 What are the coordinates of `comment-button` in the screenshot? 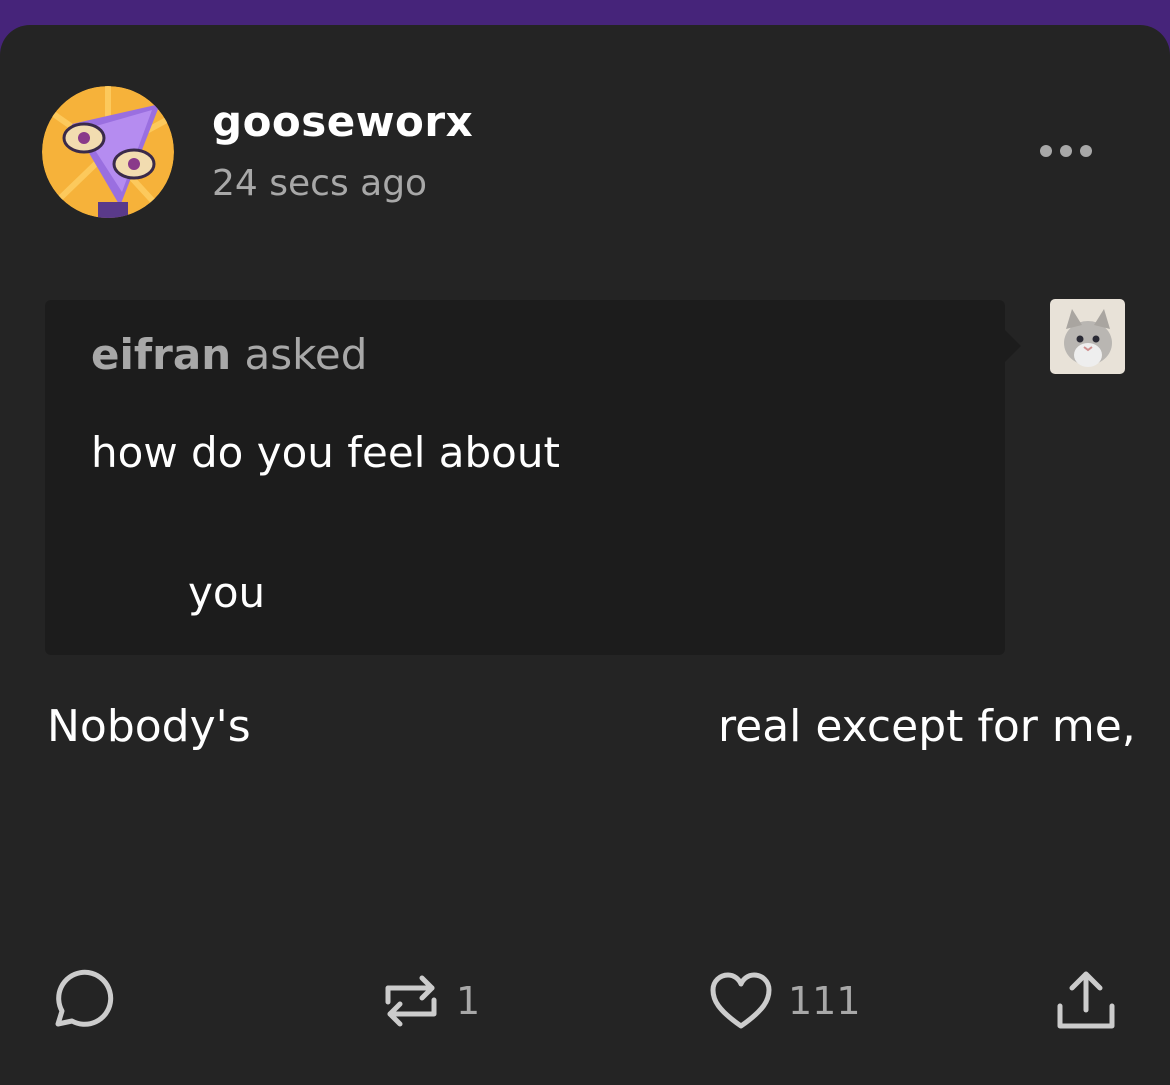 It's located at (80, 1001).